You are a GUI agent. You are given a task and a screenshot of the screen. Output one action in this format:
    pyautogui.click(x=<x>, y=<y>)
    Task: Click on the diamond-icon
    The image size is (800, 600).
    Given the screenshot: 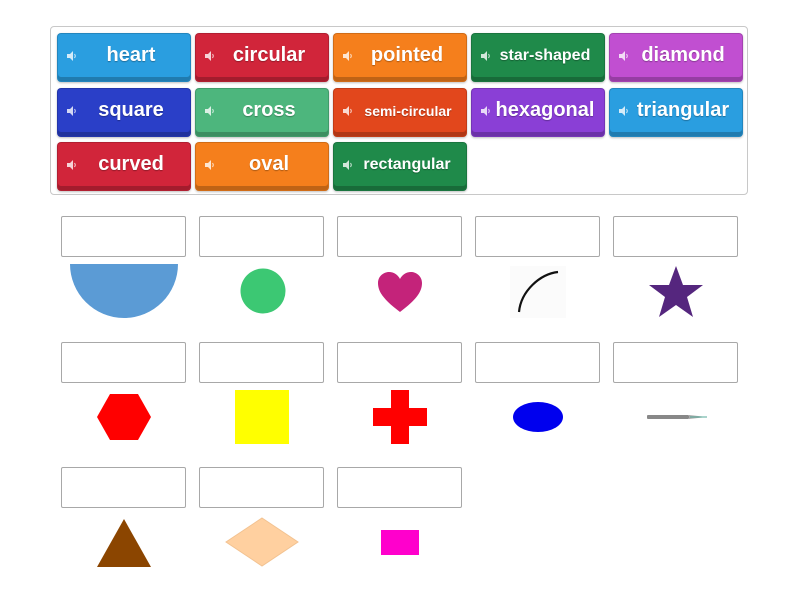 What is the action you would take?
    pyautogui.click(x=262, y=542)
    